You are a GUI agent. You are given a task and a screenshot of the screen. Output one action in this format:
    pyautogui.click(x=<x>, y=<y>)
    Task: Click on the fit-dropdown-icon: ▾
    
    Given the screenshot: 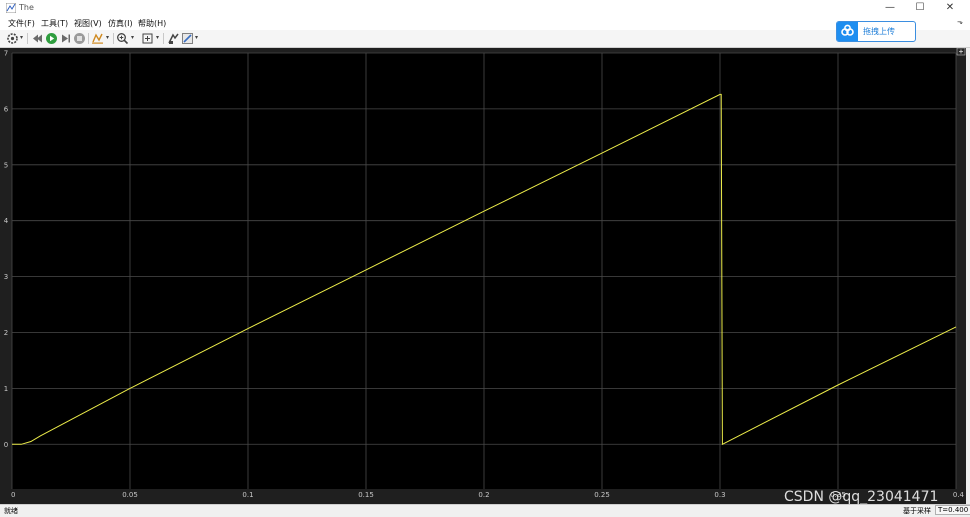 What is the action you would take?
    pyautogui.click(x=157, y=37)
    